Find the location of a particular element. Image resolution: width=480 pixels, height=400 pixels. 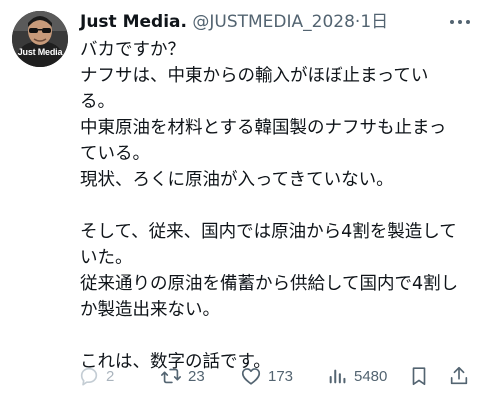

more-icon is located at coordinates (460, 22).